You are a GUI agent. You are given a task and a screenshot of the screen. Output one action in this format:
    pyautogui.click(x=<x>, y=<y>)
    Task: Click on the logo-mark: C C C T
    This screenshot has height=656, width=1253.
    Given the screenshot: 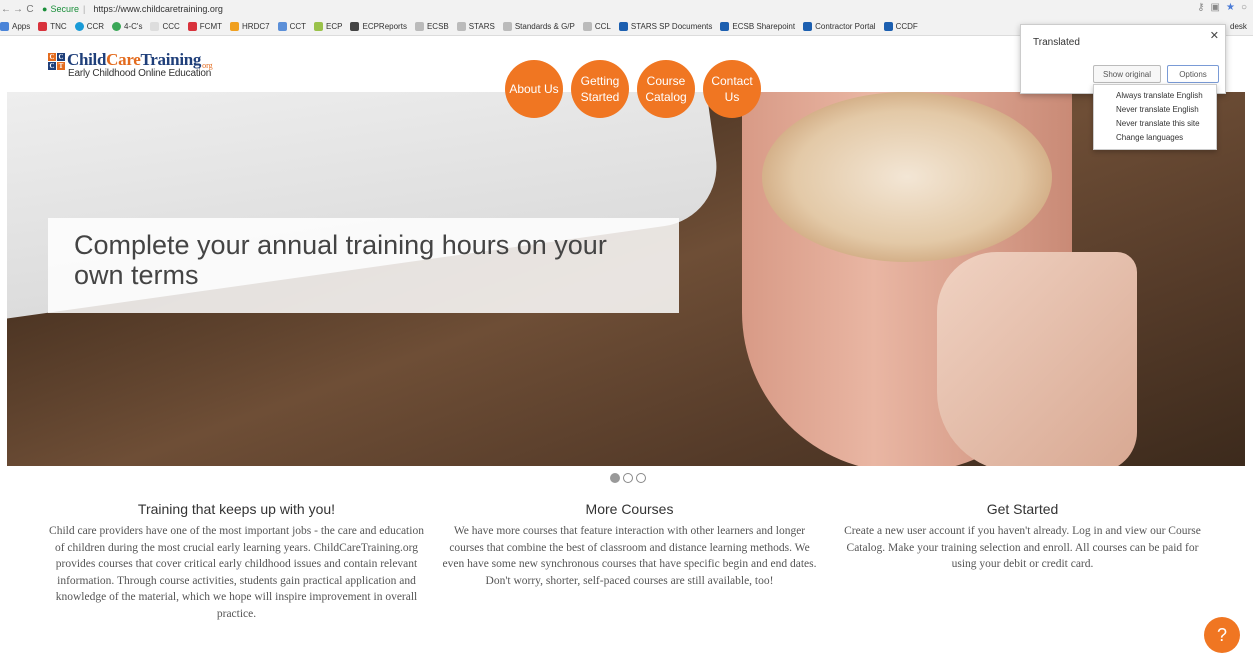 What is the action you would take?
    pyautogui.click(x=56, y=61)
    